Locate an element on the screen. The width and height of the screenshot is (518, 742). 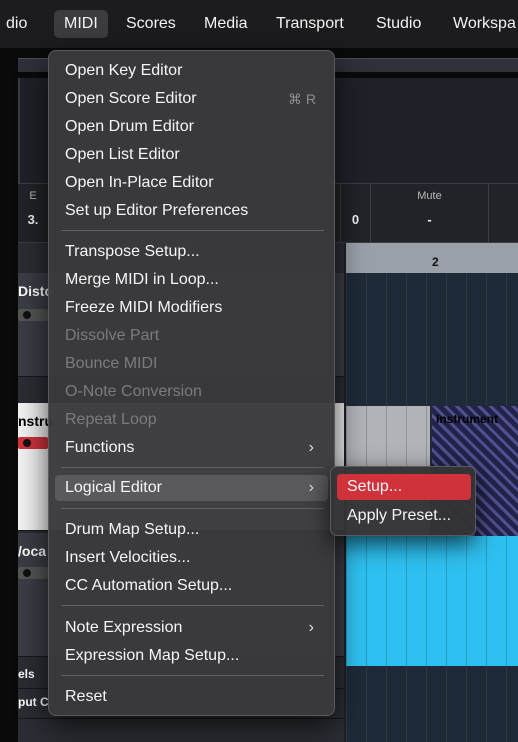
menu-item-label: Open In-Place Editor is located at coordinates (139, 182).